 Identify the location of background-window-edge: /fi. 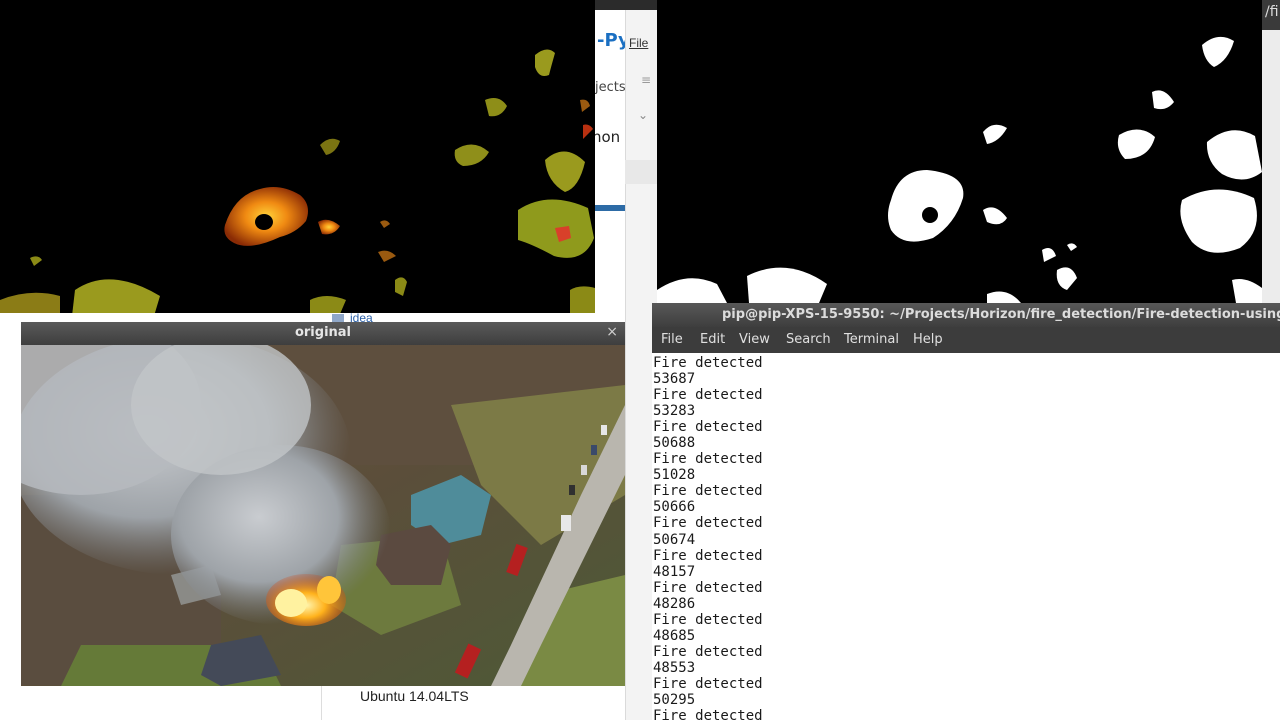
(1271, 151).